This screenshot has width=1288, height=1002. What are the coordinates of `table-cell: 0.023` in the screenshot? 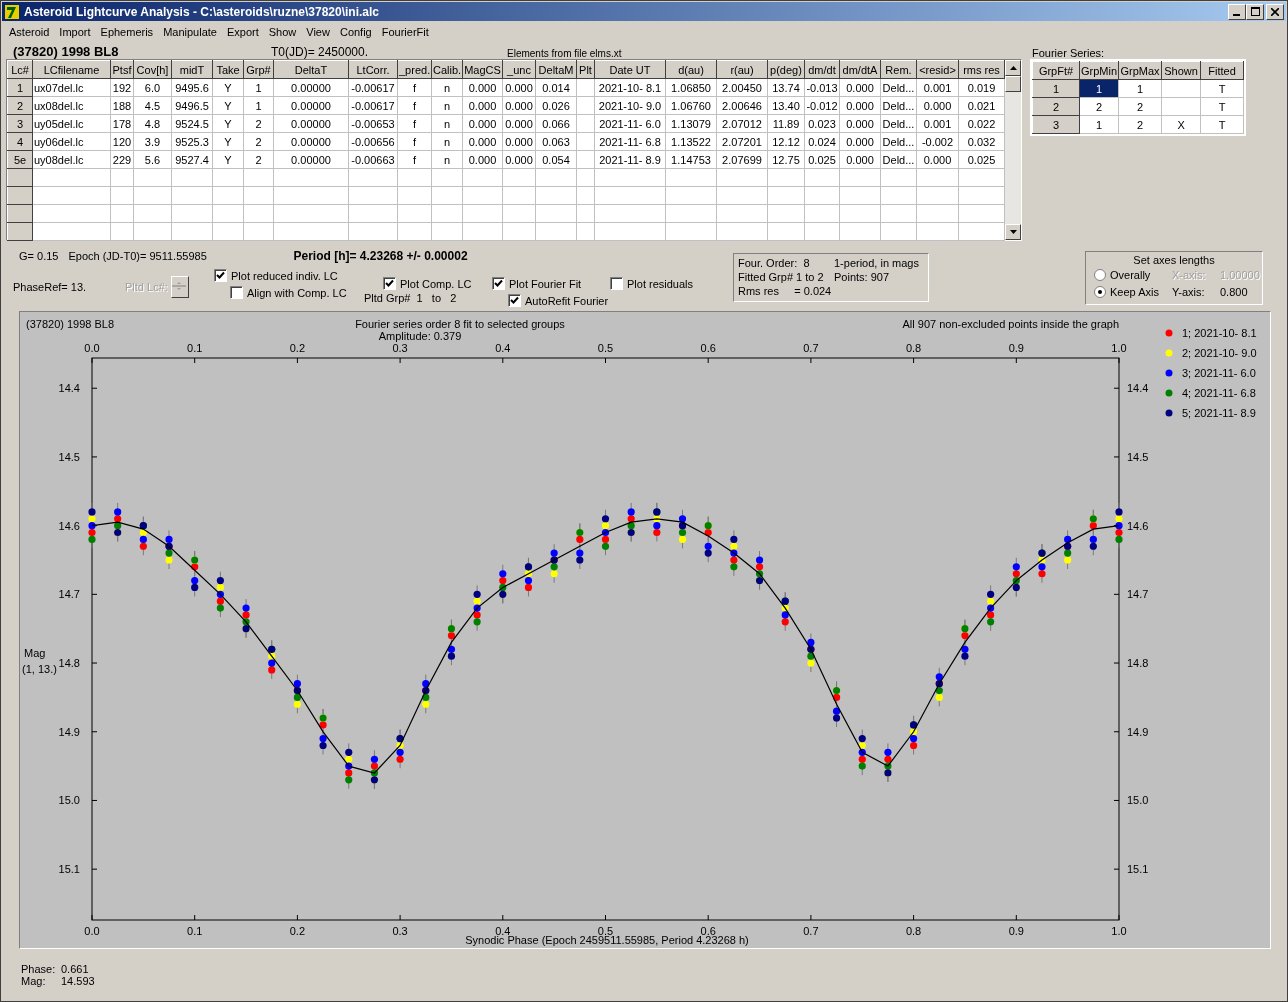 It's located at (822, 123).